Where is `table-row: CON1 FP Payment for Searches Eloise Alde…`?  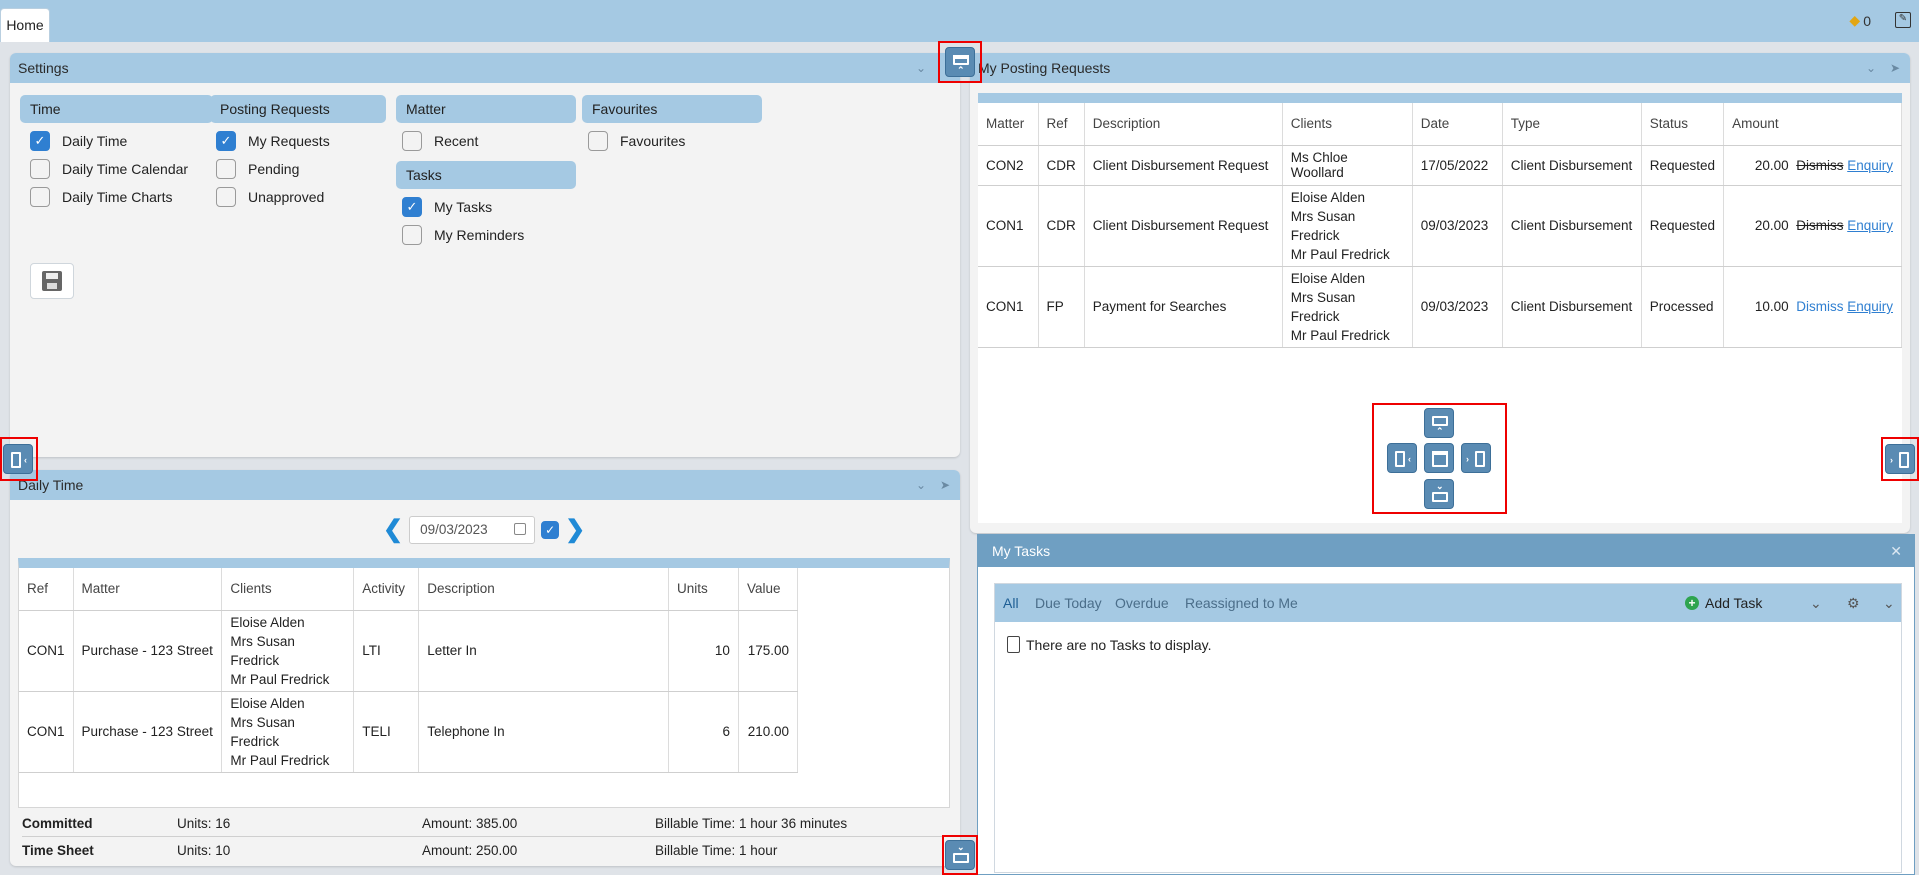 table-row: CON1 FP Payment for Searches Eloise Alde… is located at coordinates (1440, 307).